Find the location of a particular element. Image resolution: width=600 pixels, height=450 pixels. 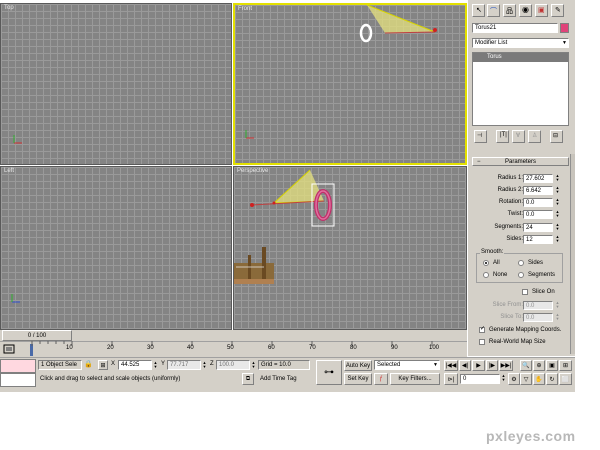

parameters-rollout-header: − Parameters is located at coordinates (520, 161).